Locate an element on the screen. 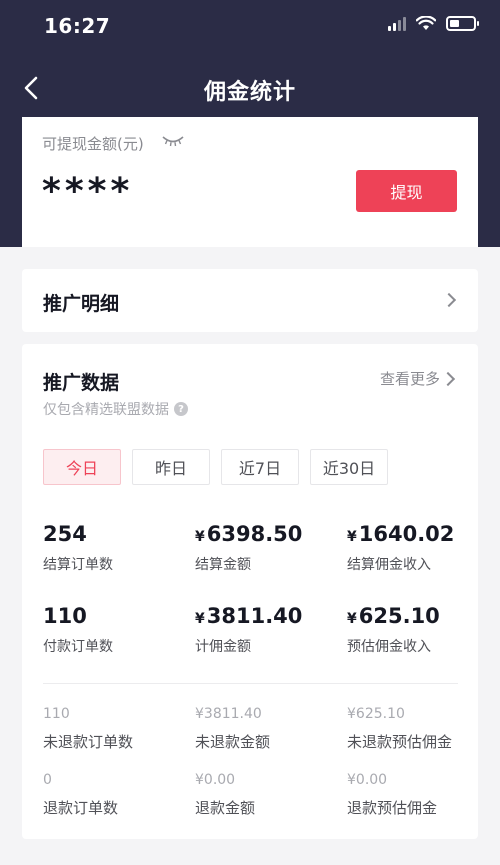  stat-paid-orders: 110 付款订单数 is located at coordinates (78, 630).